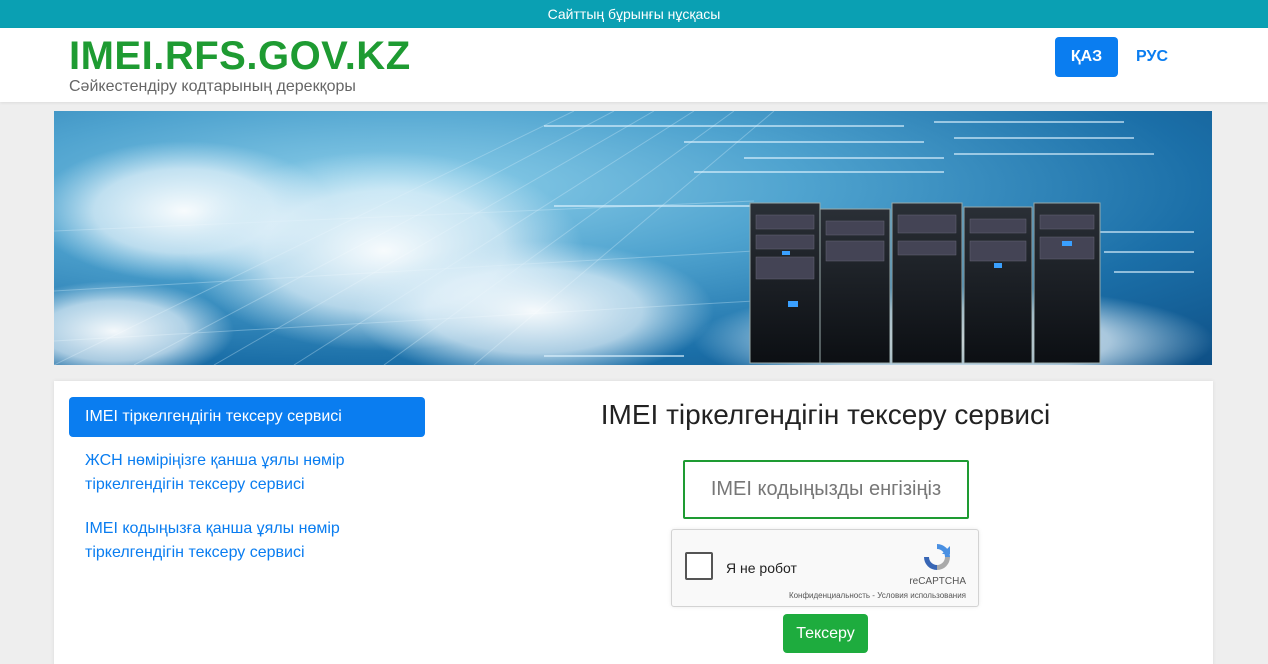  What do you see at coordinates (1087, 57) in the screenshot?
I see `lang-kz-button: ҚАЗ` at bounding box center [1087, 57].